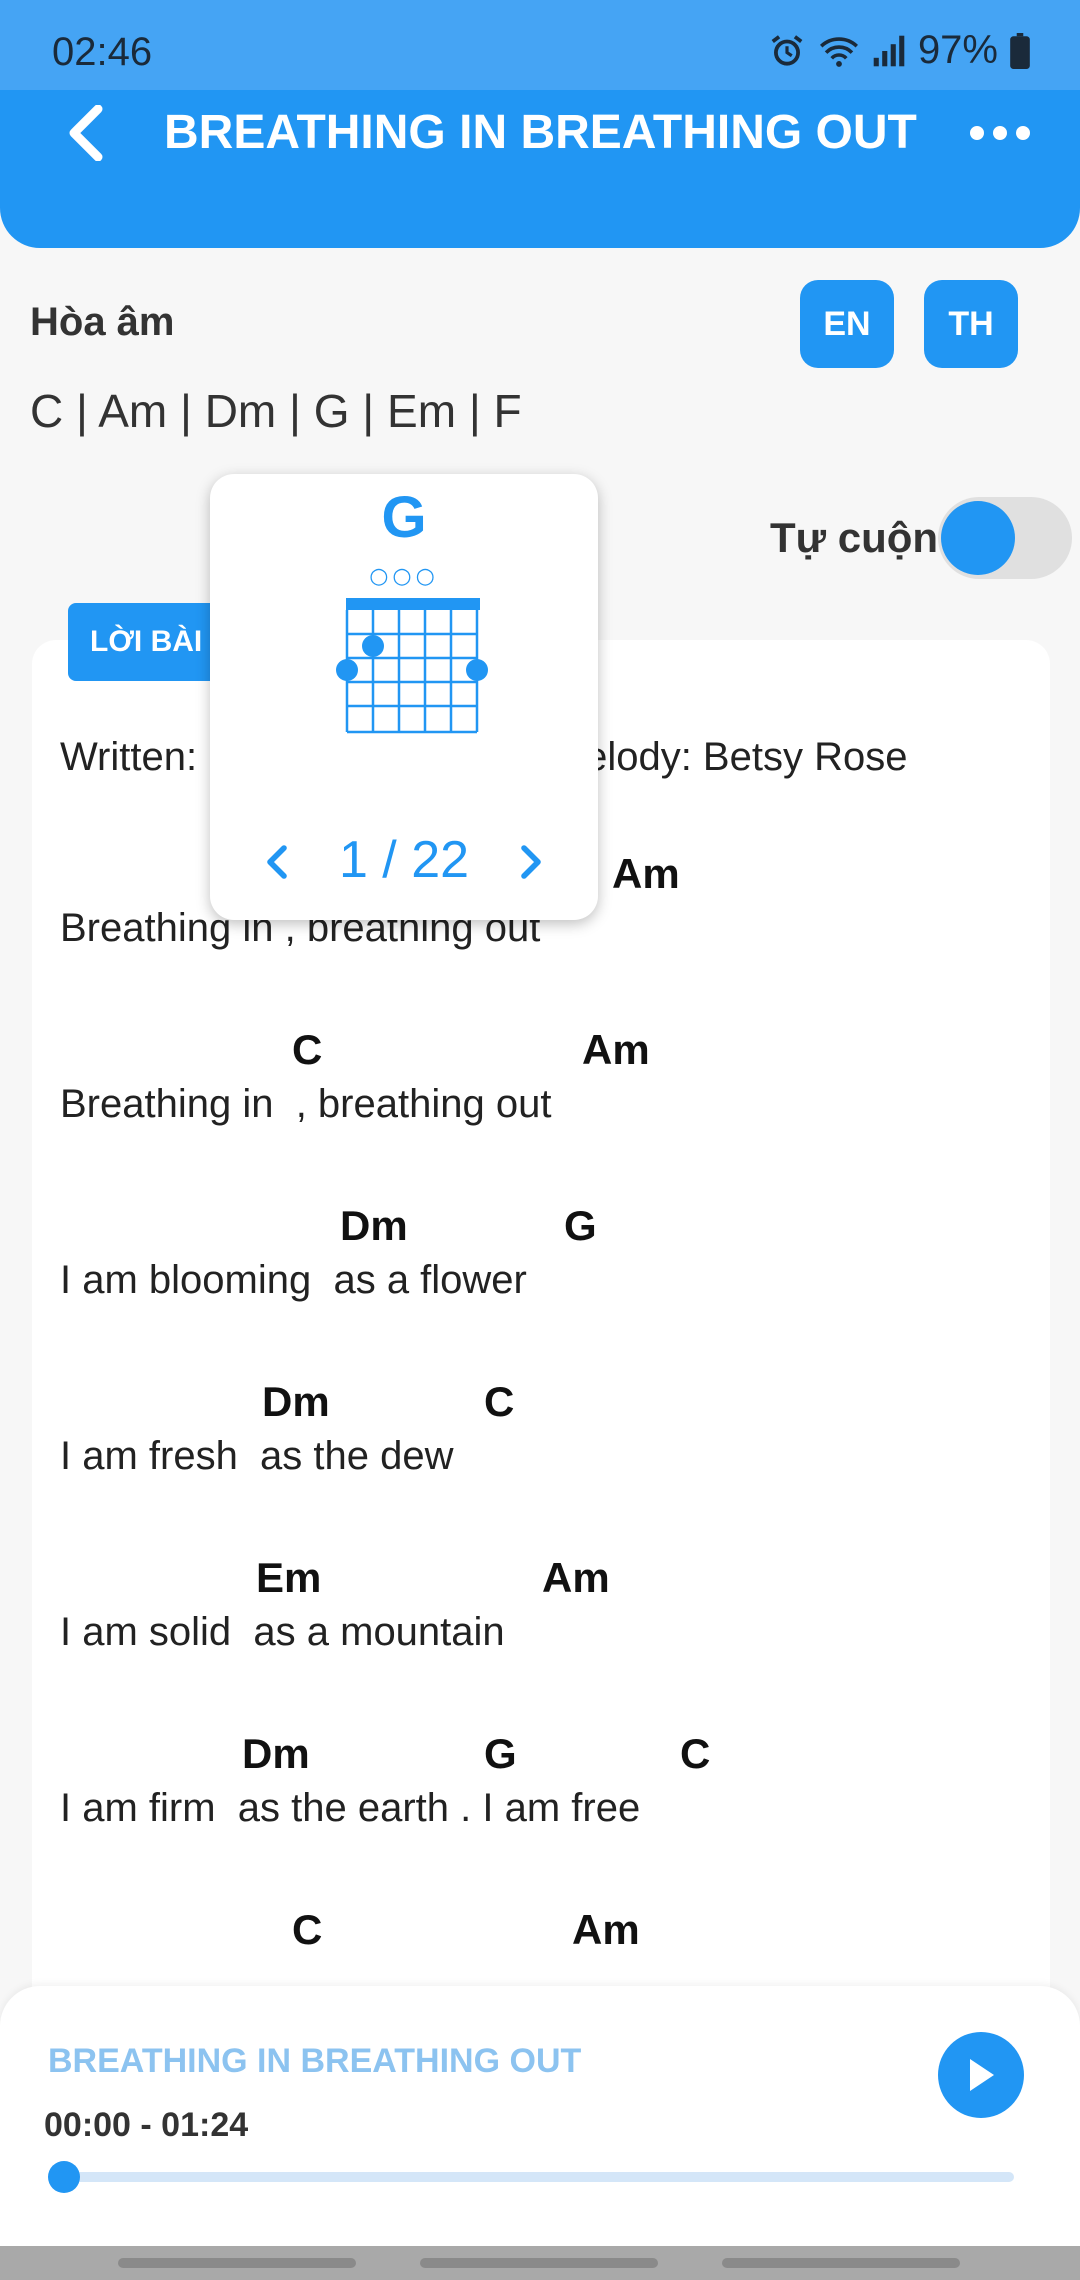 This screenshot has height=2280, width=1080. Describe the element at coordinates (841, 2263) in the screenshot. I see `nav-back` at that location.